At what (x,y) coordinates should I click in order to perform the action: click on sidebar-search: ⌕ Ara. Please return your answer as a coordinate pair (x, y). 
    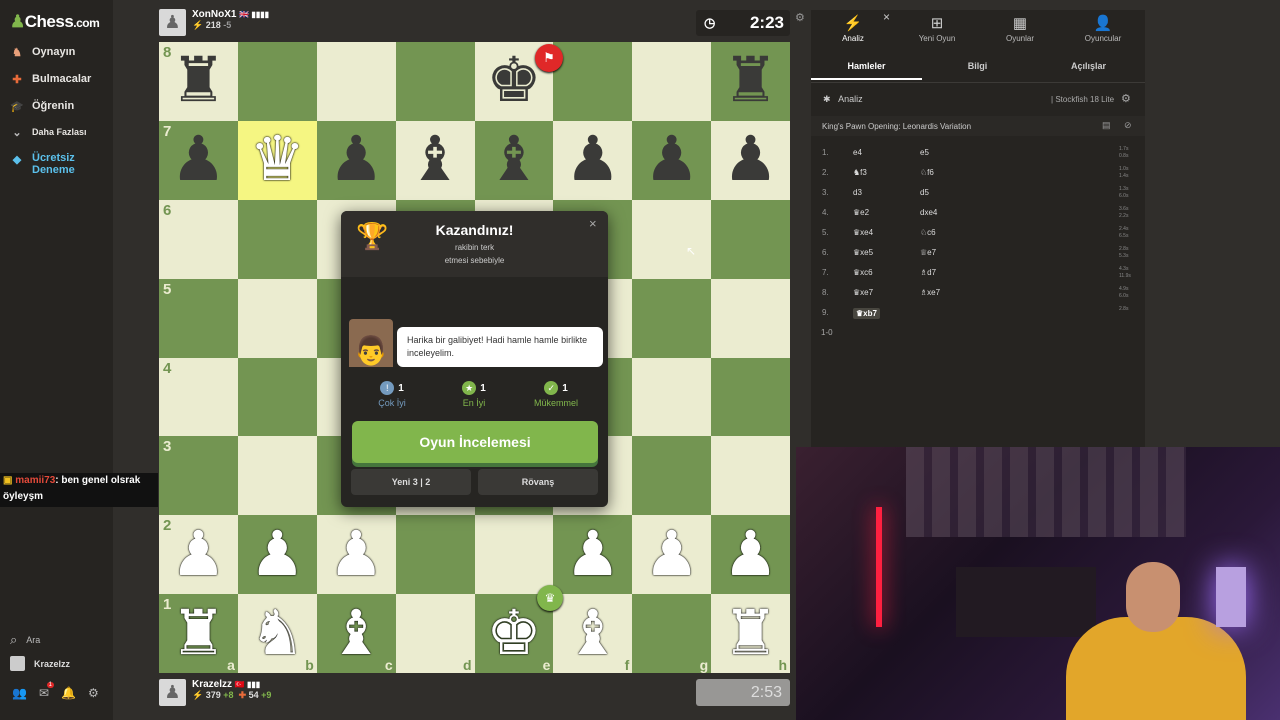
    Looking at the image, I should click on (25, 640).